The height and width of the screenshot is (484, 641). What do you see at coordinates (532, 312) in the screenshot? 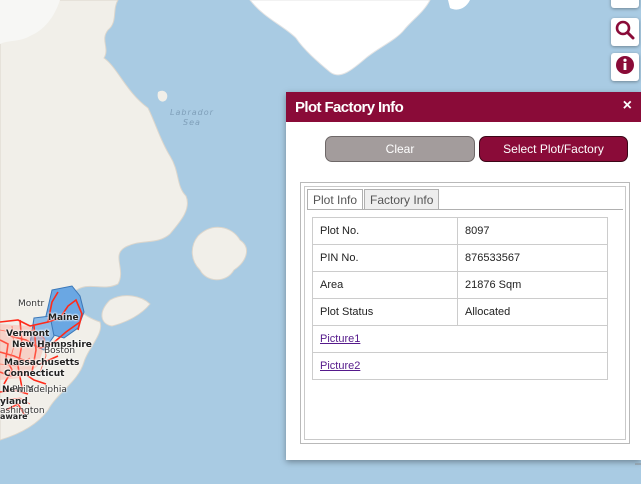
I see `row-value-plot-status: Allocated` at bounding box center [532, 312].